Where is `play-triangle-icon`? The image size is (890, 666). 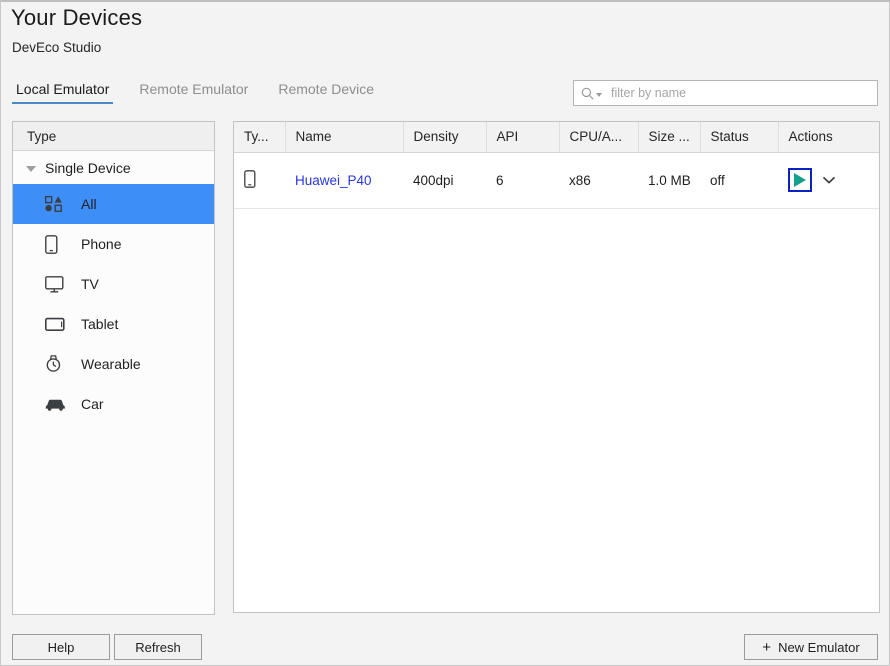
play-triangle-icon is located at coordinates (800, 180).